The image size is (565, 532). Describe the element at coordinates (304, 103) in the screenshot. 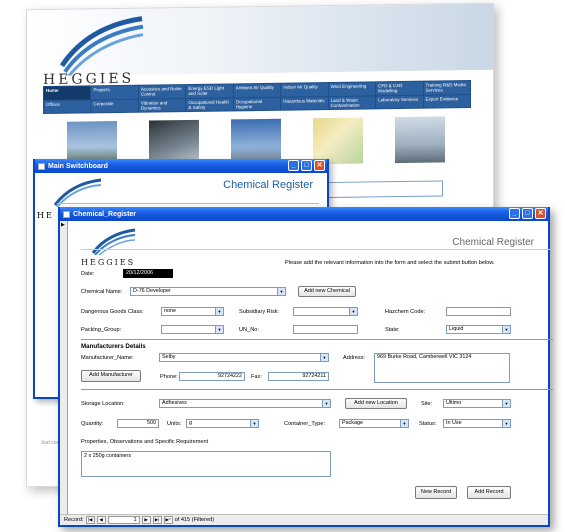

I see `website-nav-item: Hazardous Materials` at that location.